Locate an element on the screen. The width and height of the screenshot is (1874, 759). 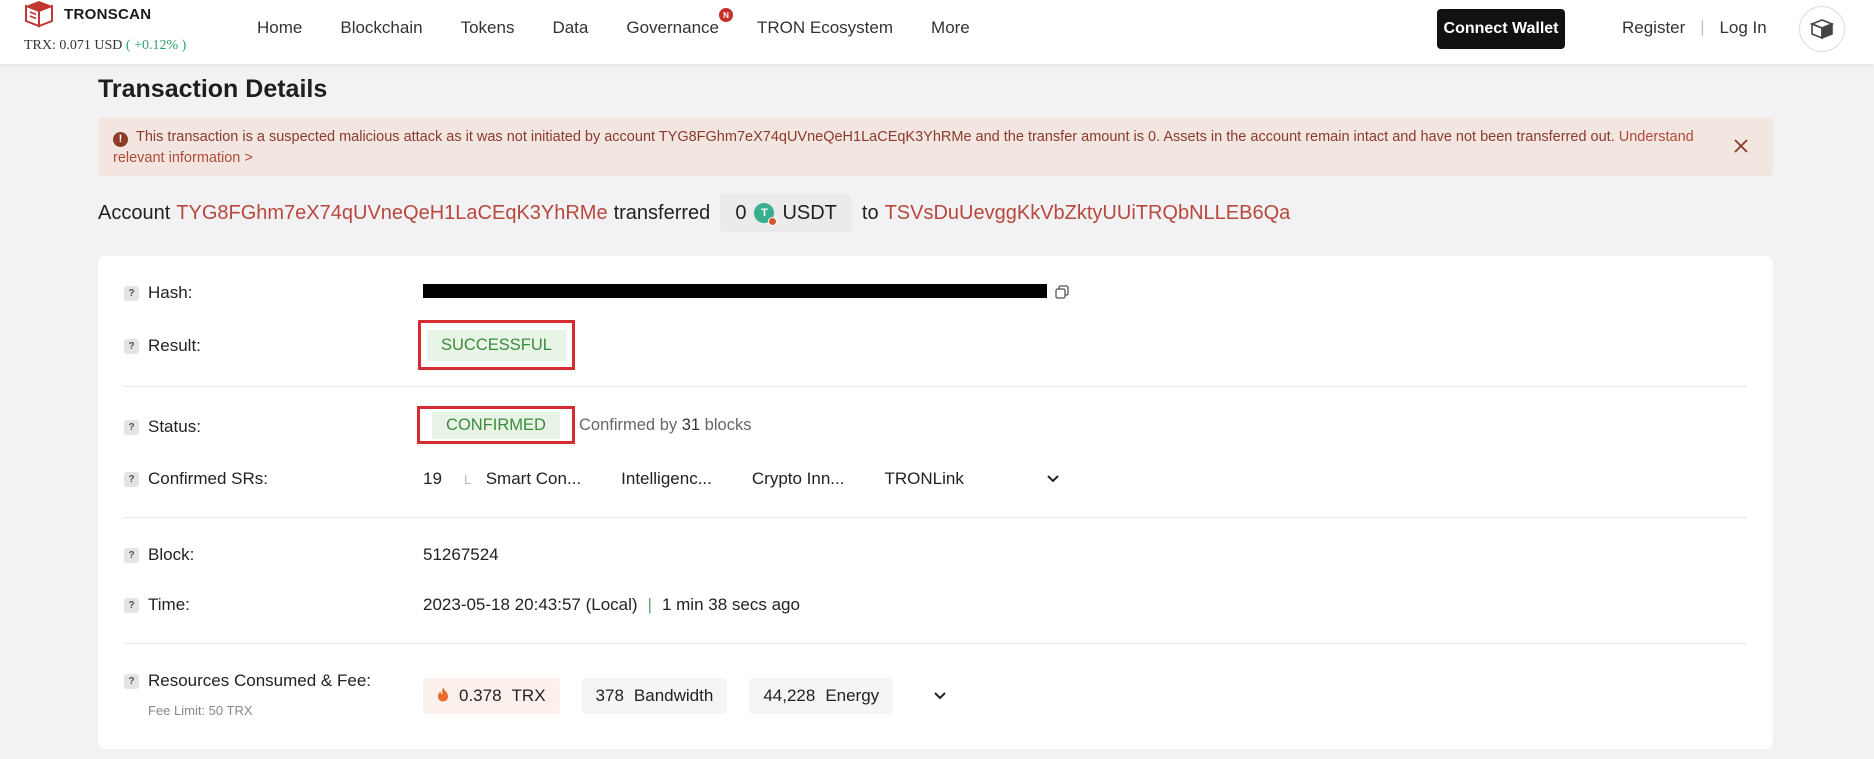
copy-icon is located at coordinates (1062, 291).